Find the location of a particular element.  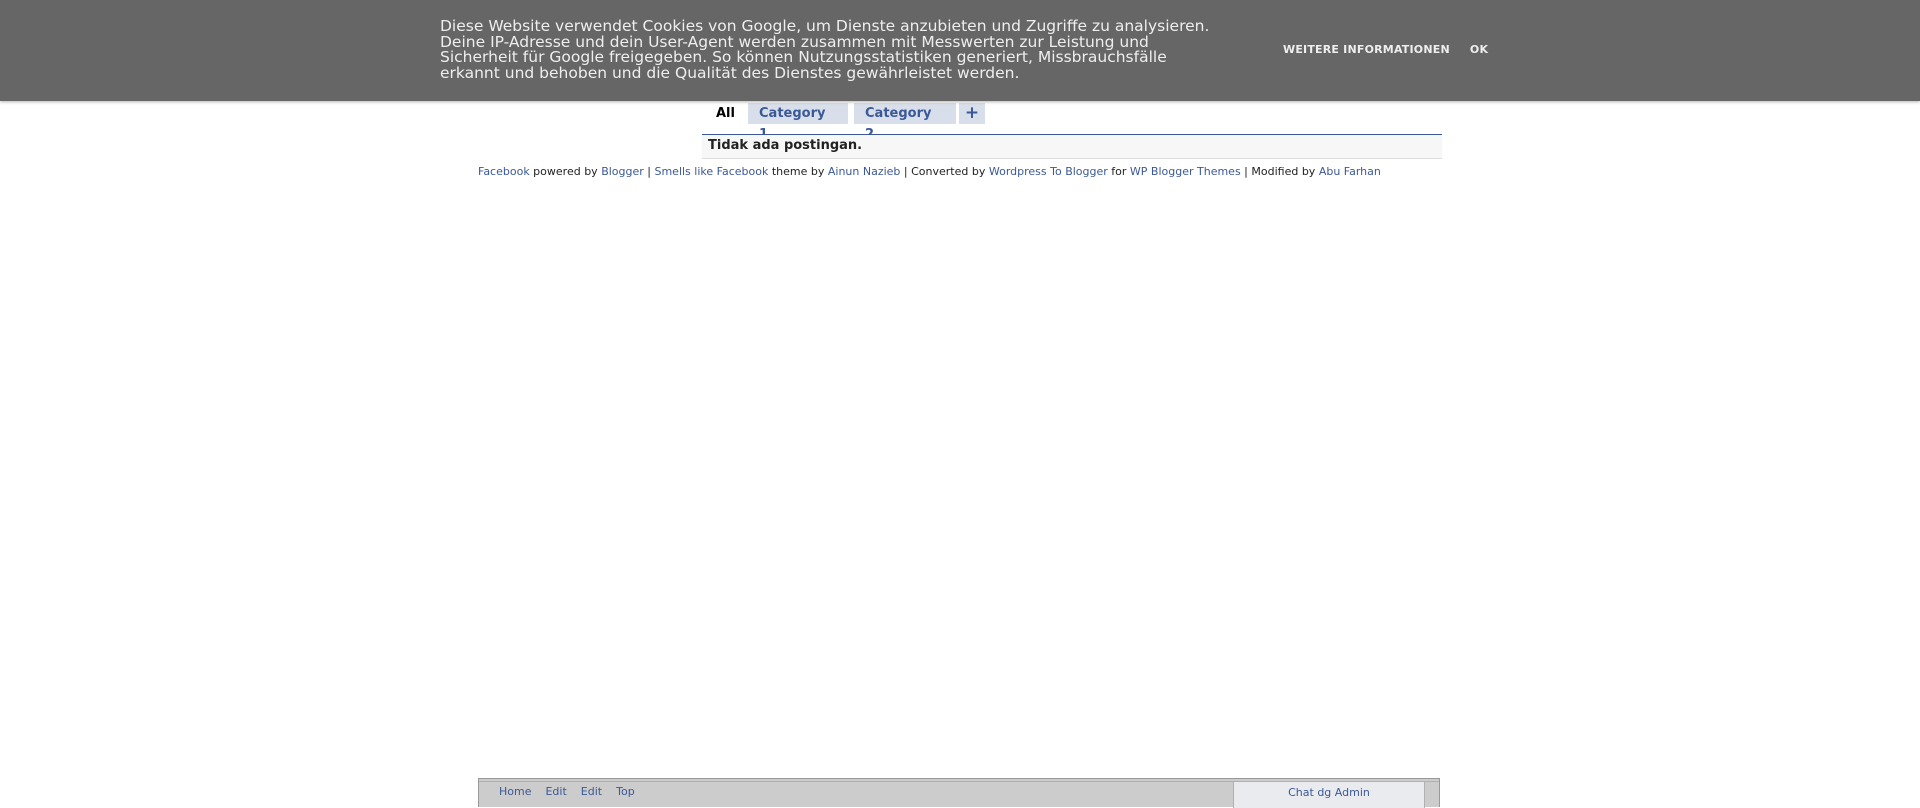

credit-link-wp2blogger: Wordpress To Blogger is located at coordinates (1048, 171).